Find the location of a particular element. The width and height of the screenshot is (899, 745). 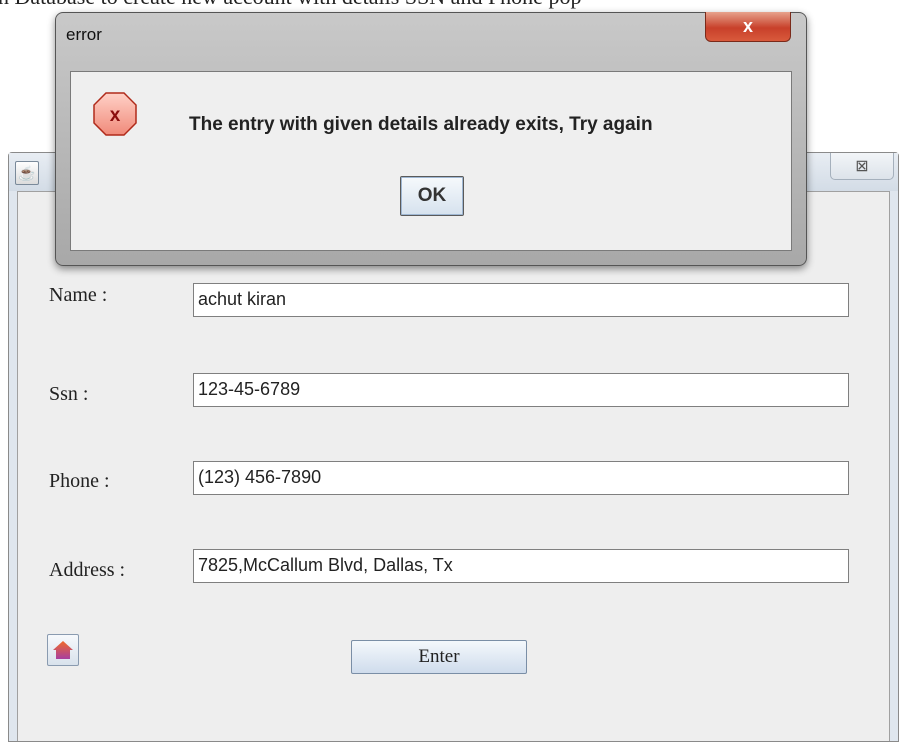

dialog-close-button: x is located at coordinates (748, 27).